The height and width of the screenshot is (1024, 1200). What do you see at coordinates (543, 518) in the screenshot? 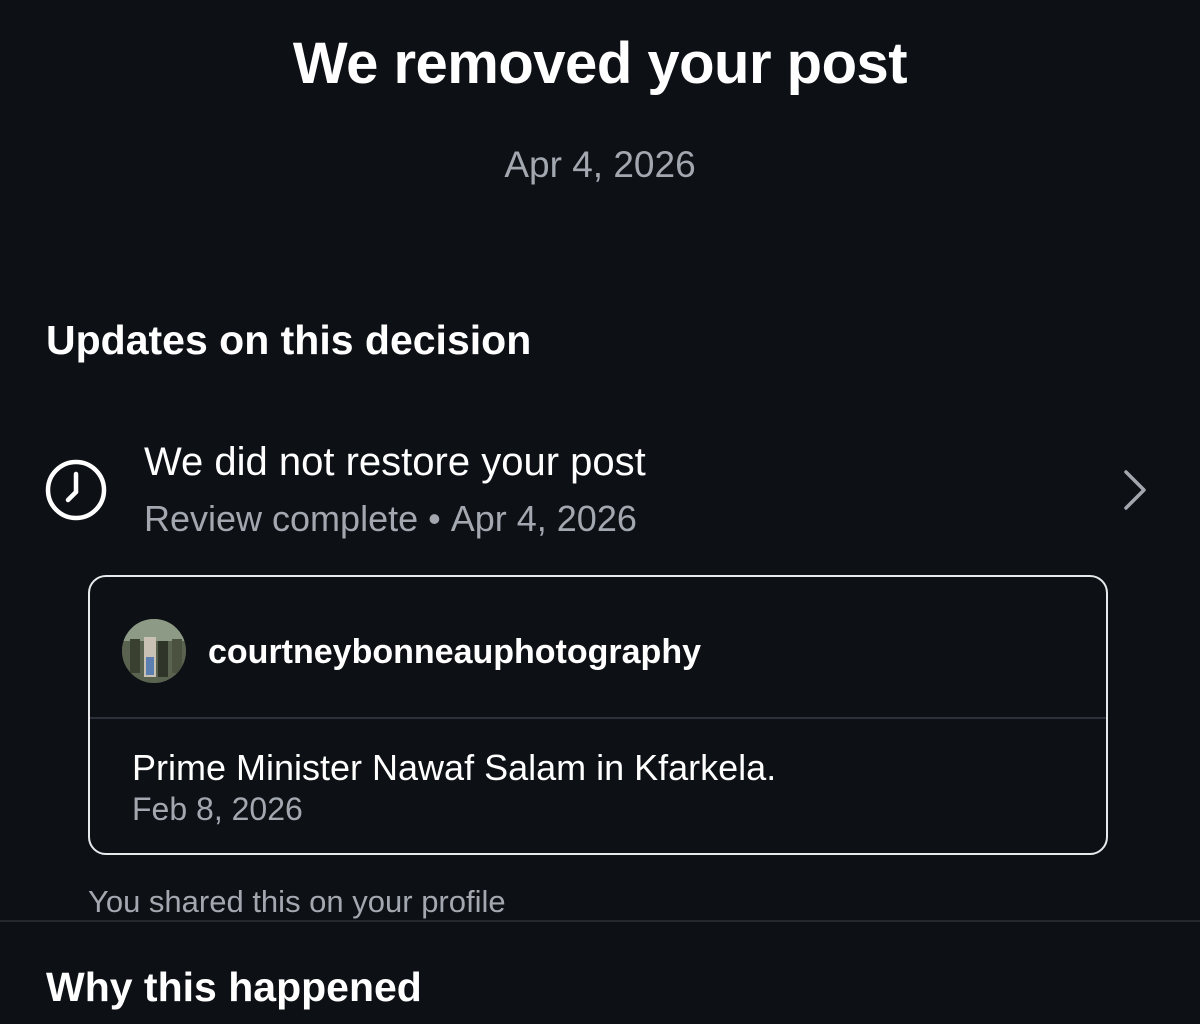
I see `update-date: Apr 4, 2026` at bounding box center [543, 518].